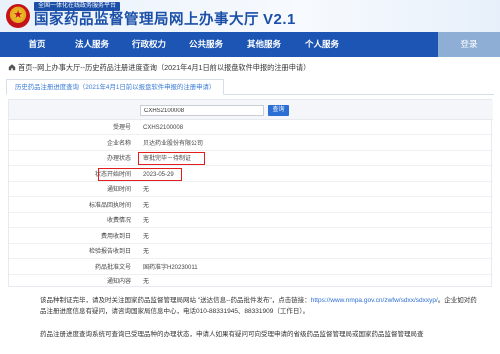  What do you see at coordinates (251, 160) in the screenshot?
I see `table-row: 办理状态 审批完毕－待制证` at bounding box center [251, 160].